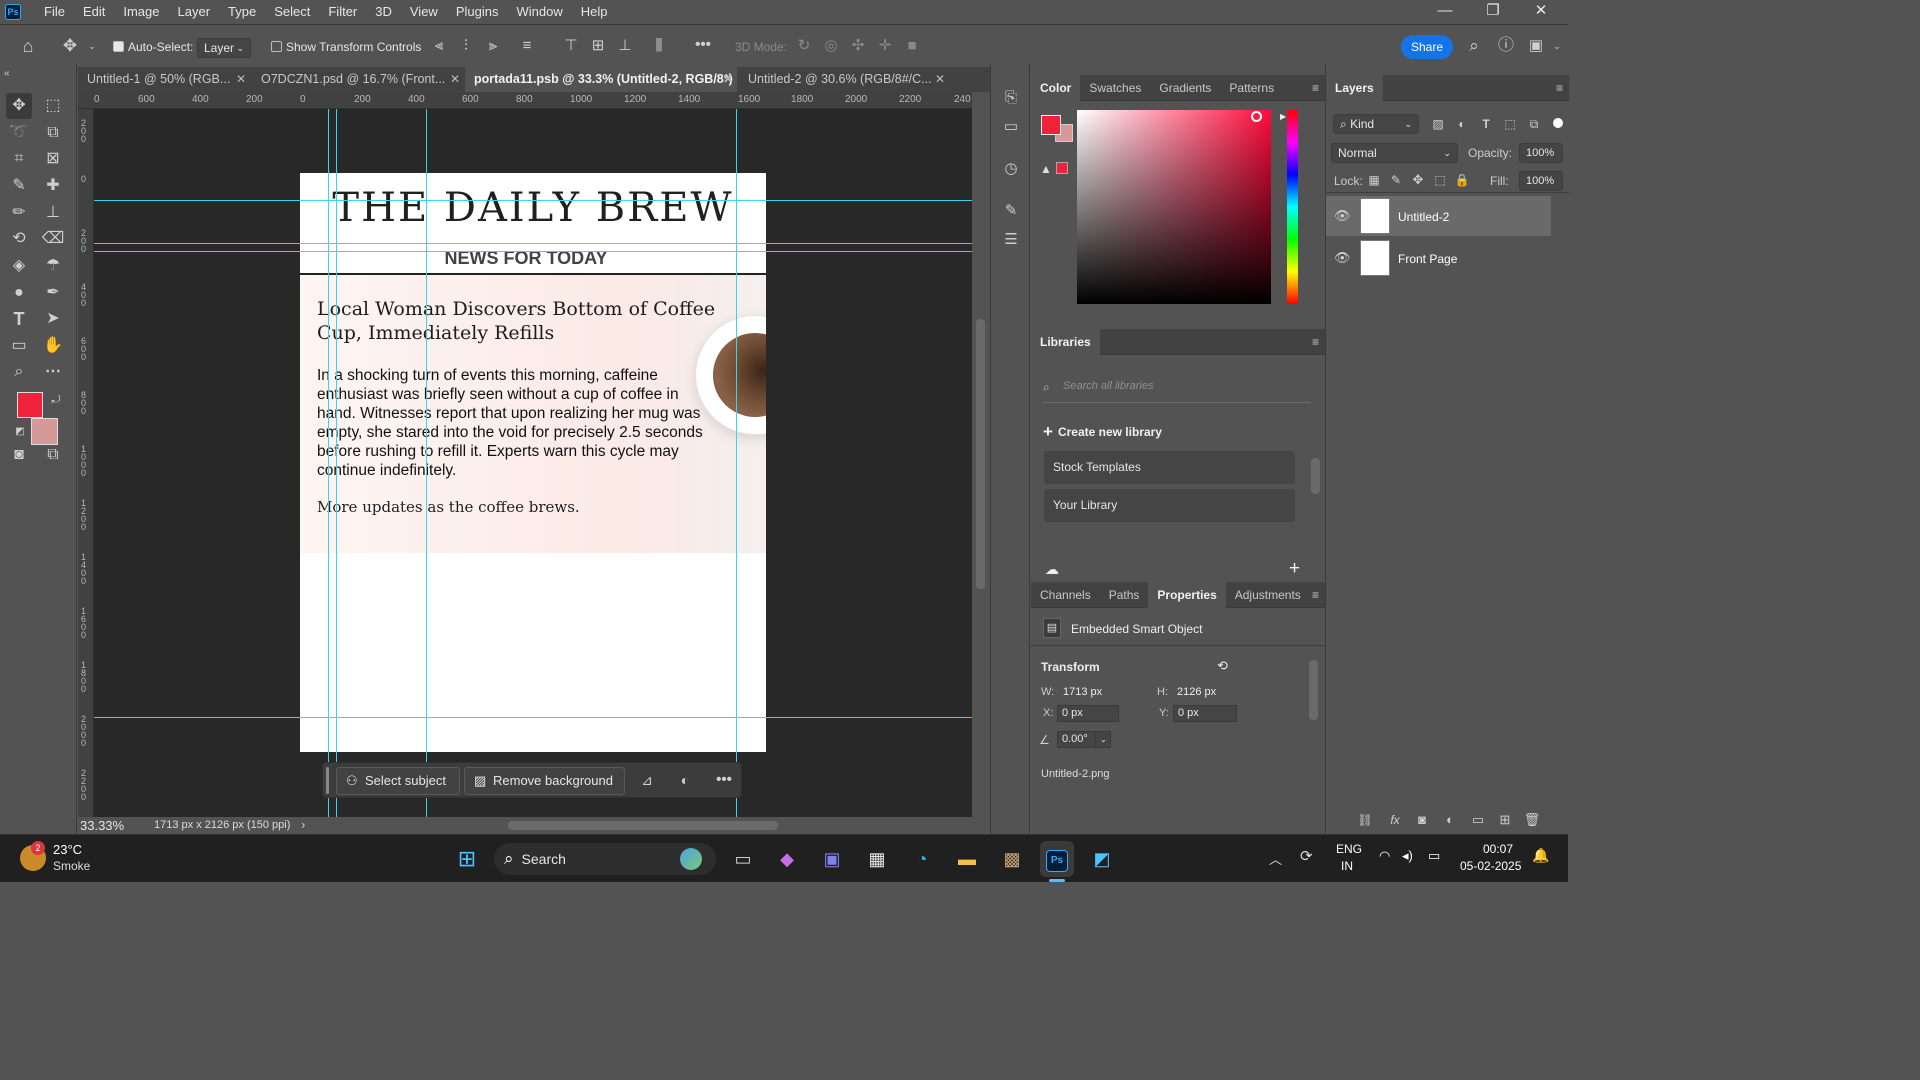 Image resolution: width=1920 pixels, height=1080 pixels. Describe the element at coordinates (1445, 12) in the screenshot. I see `minimize-button: —` at that location.